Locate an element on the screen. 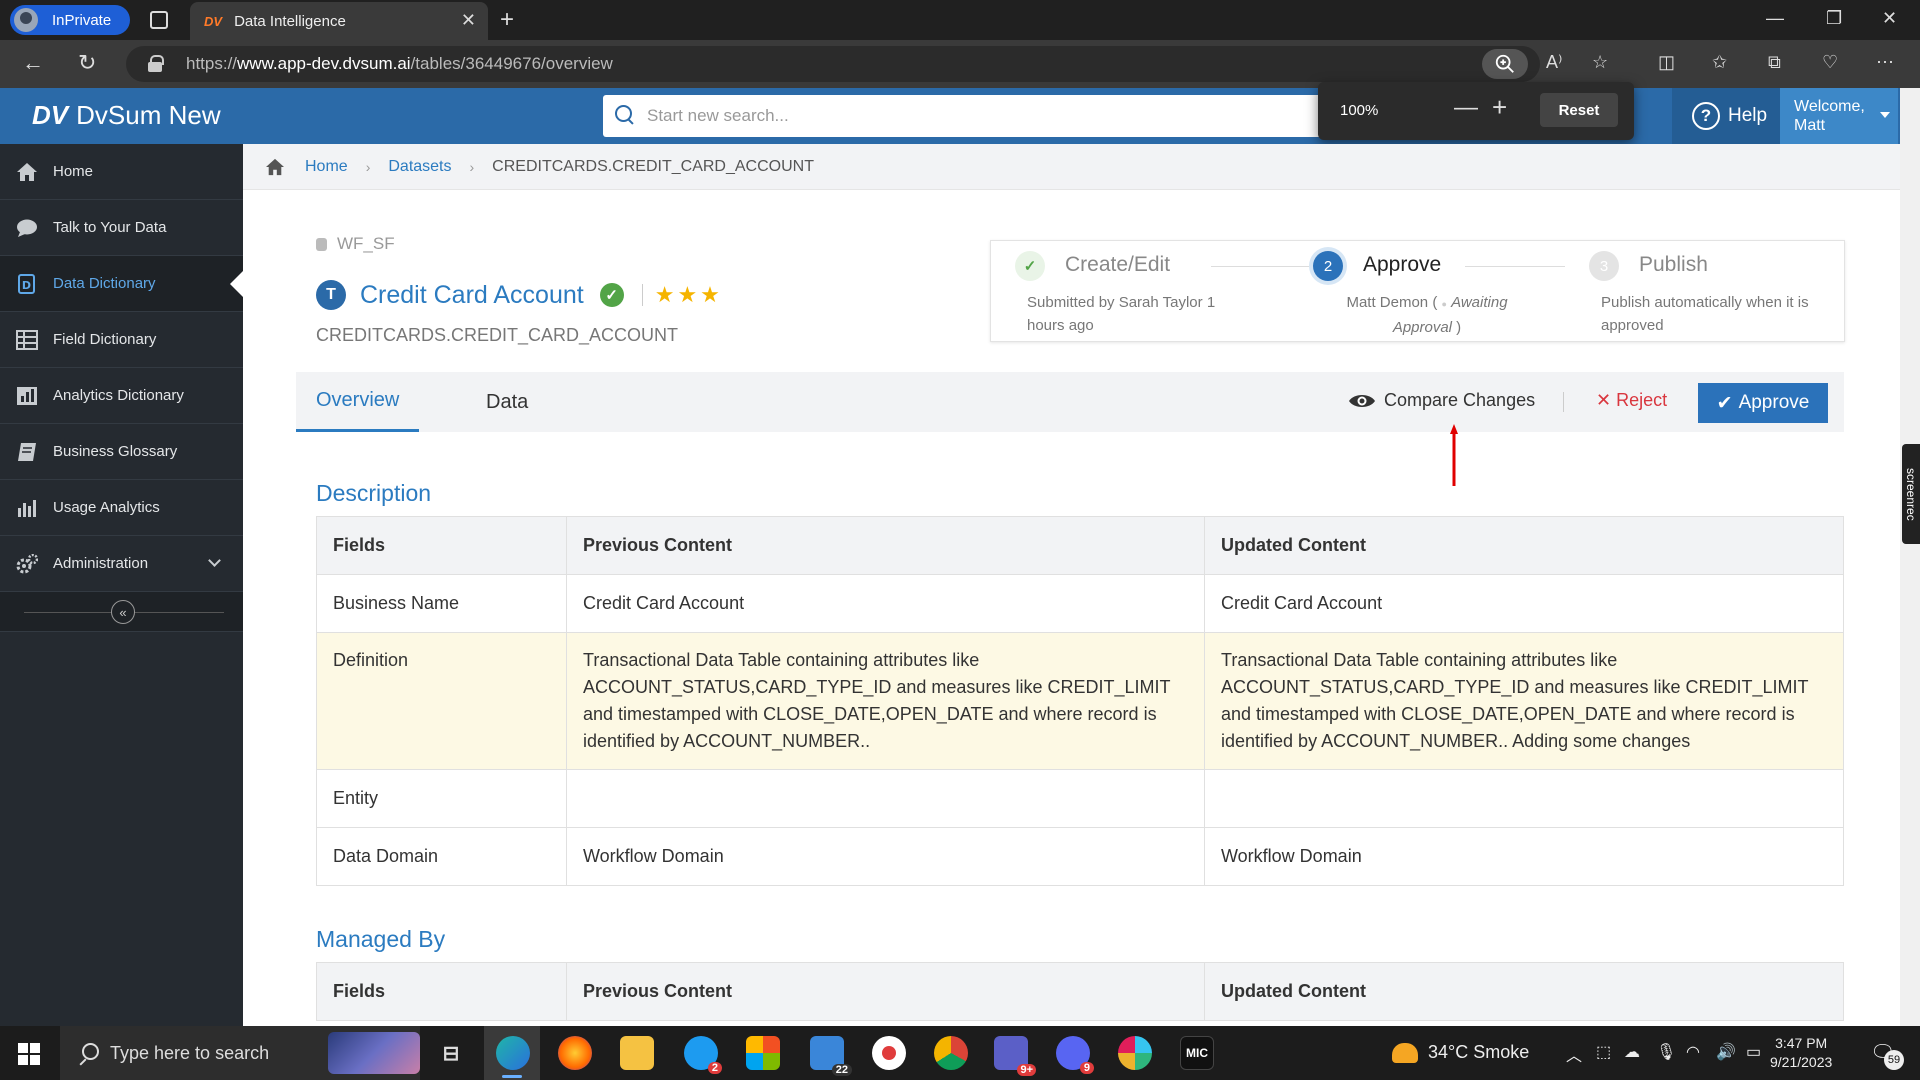 The height and width of the screenshot is (1080, 1920). favorite-star-icon: ☆ is located at coordinates (1600, 62).